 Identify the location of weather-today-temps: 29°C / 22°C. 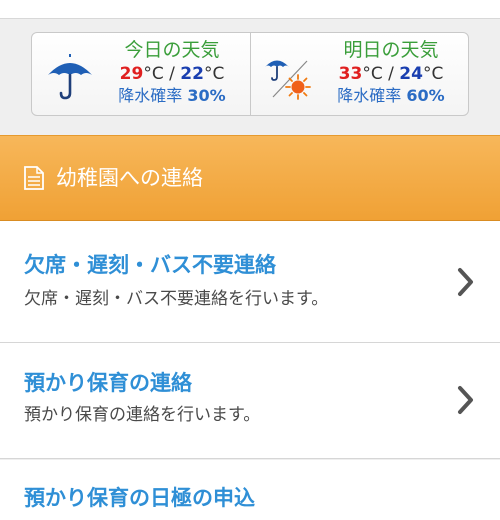
(172, 74).